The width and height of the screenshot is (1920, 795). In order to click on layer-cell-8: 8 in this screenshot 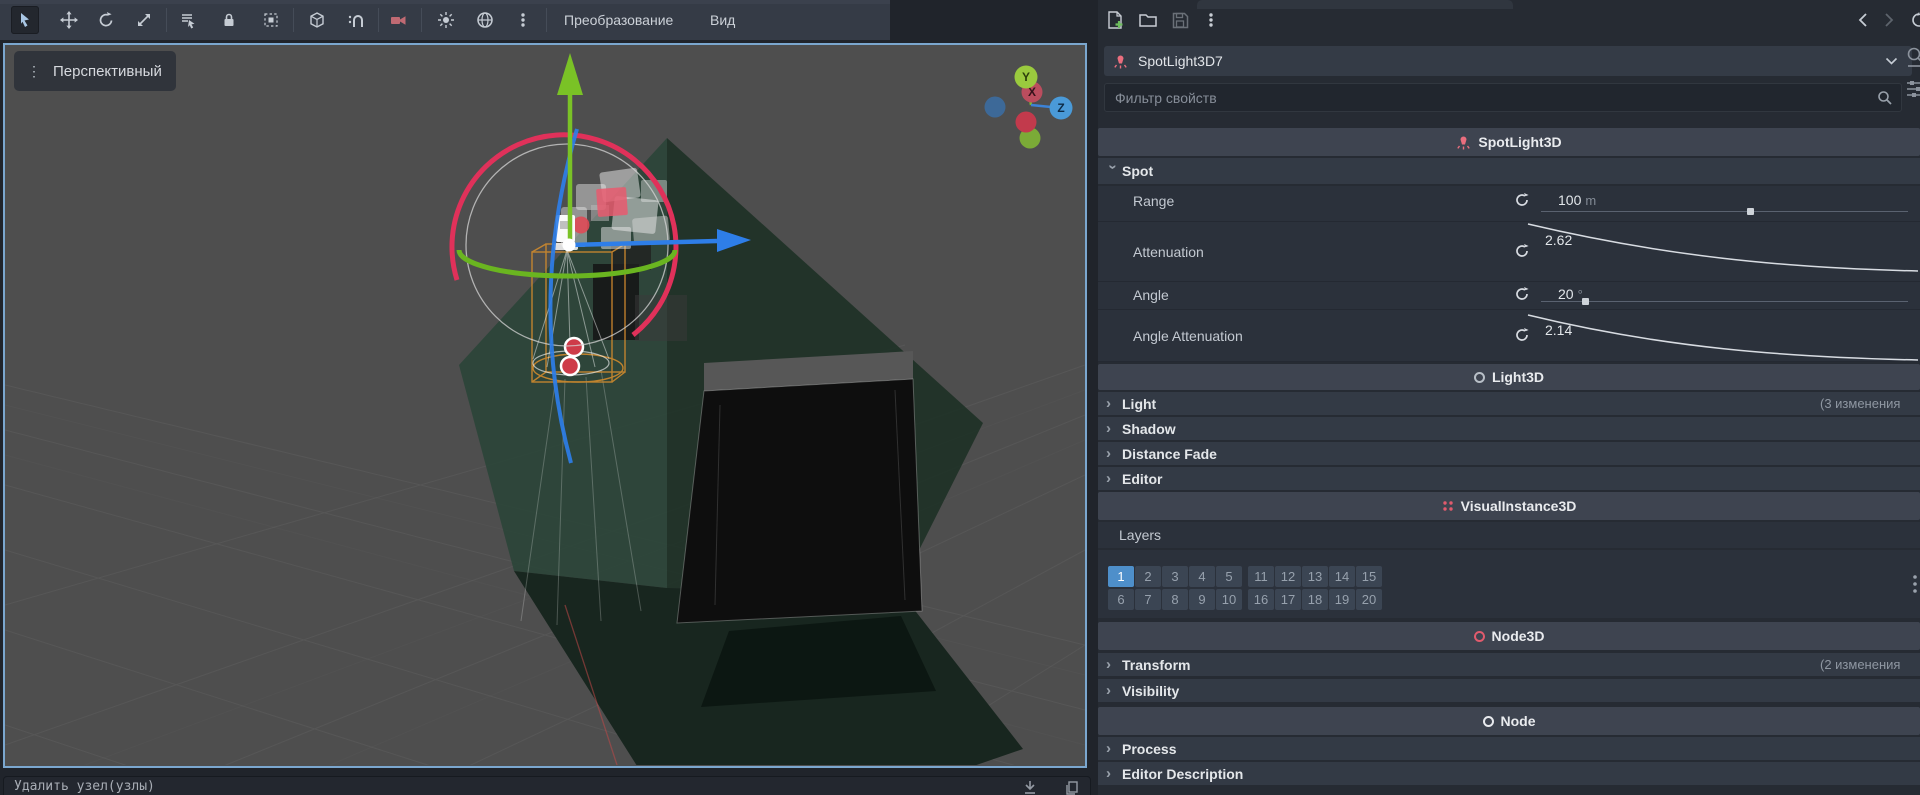, I will do `click(1175, 599)`.